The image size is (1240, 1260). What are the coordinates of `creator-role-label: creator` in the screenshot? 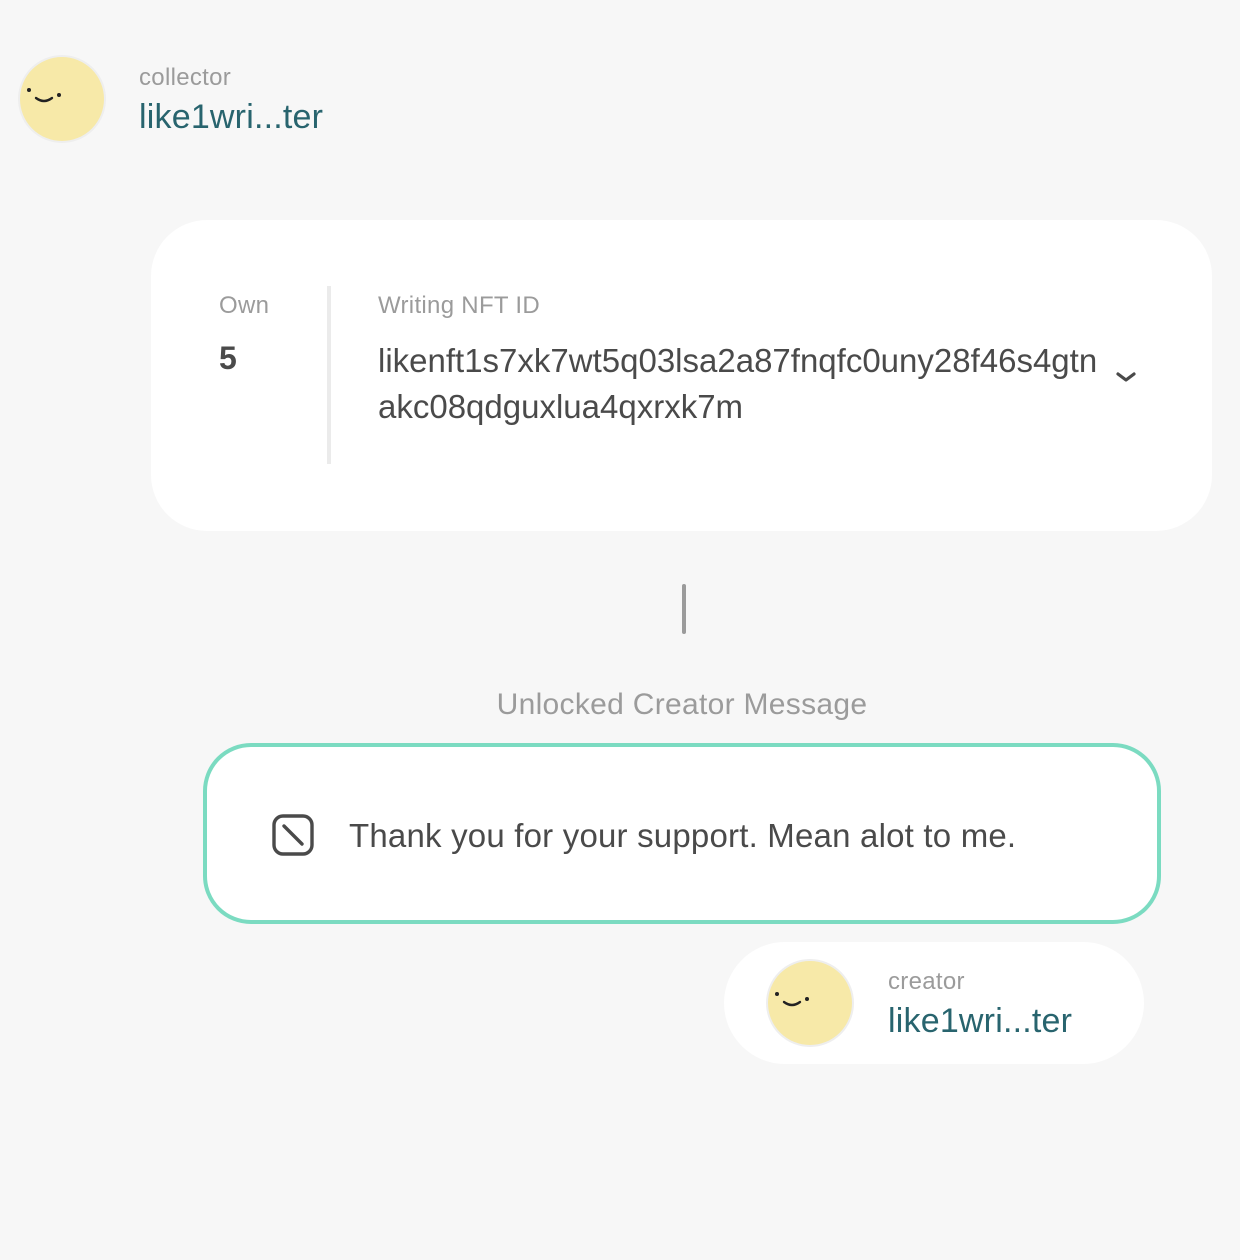 It's located at (926, 981).